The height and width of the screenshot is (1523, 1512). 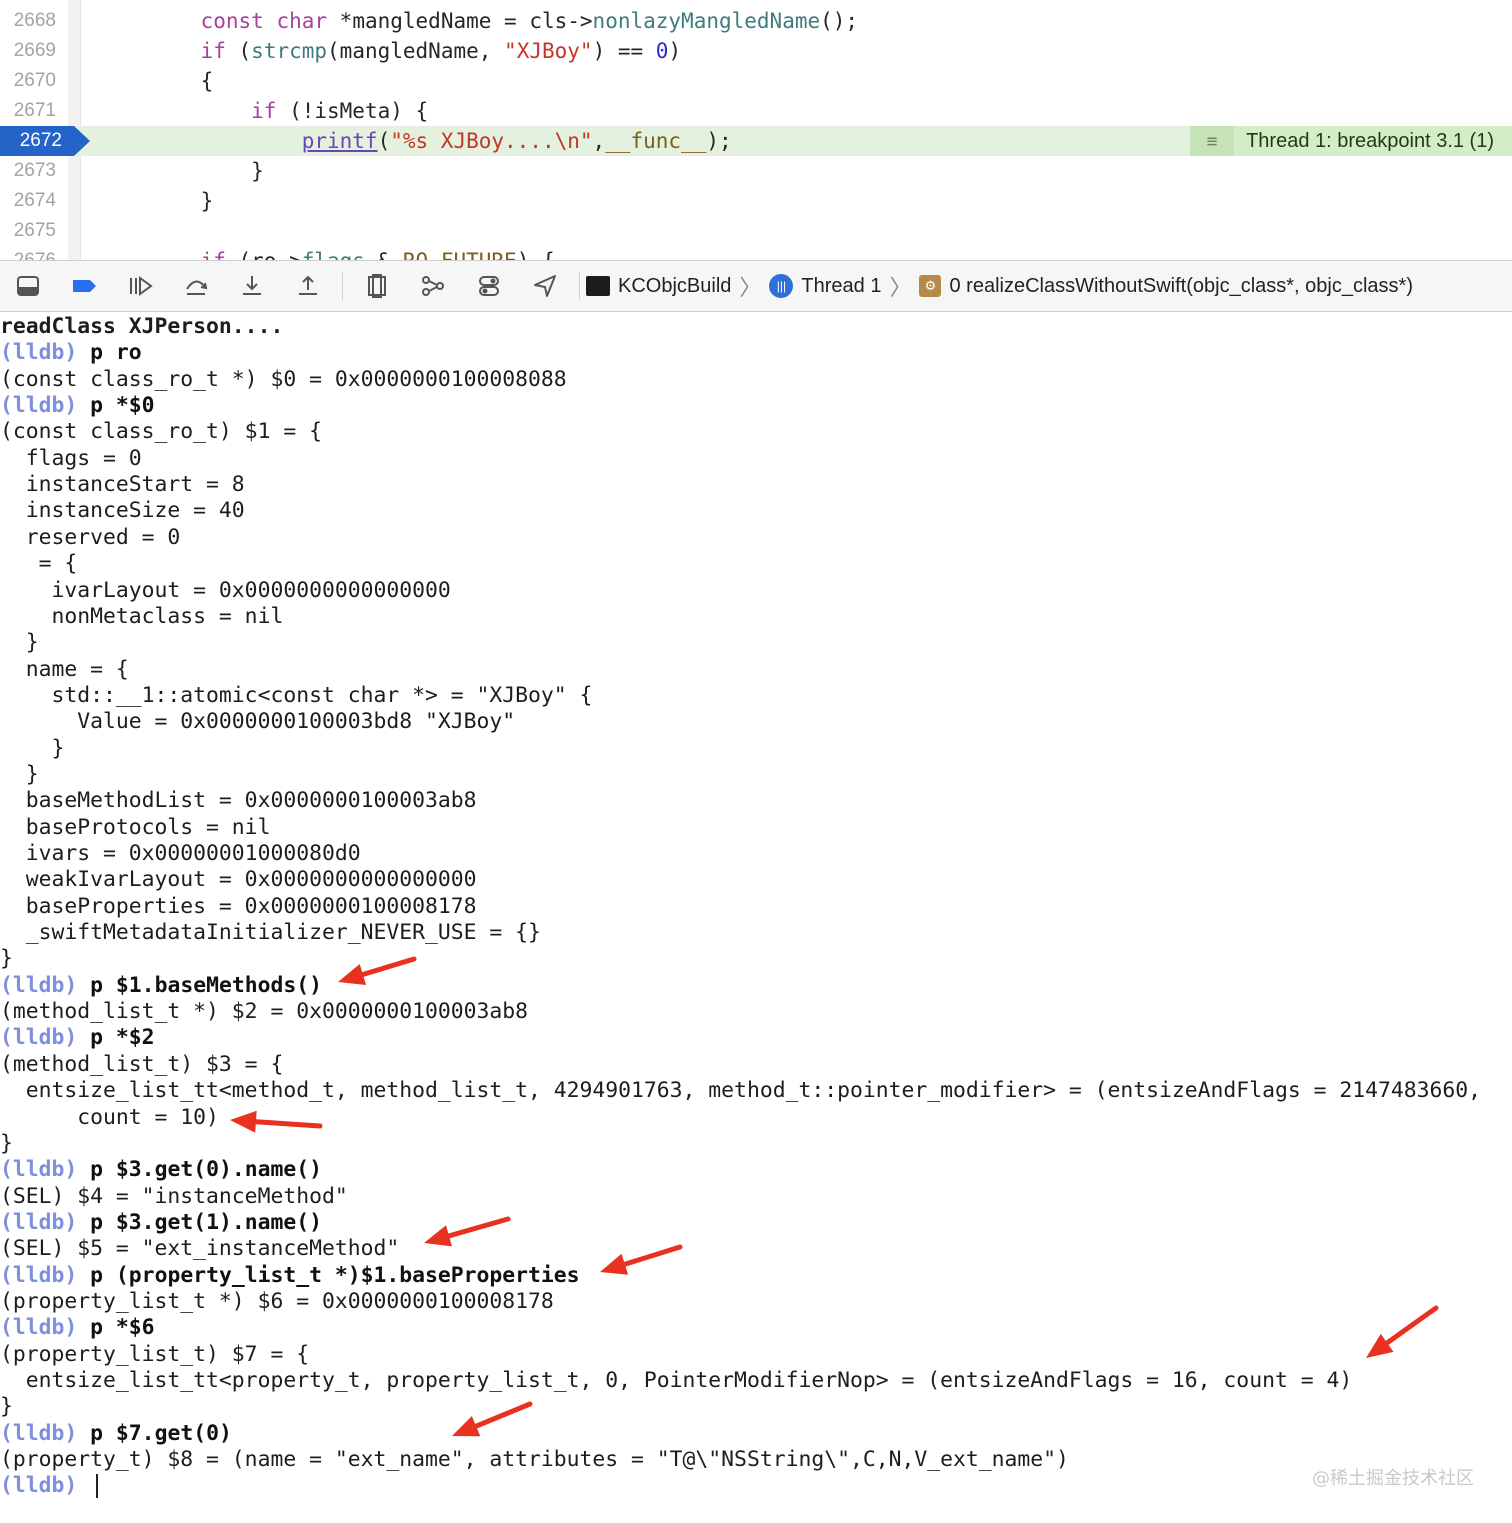 I want to click on breadcrumb-target: KCObjcBuild, so click(x=658, y=286).